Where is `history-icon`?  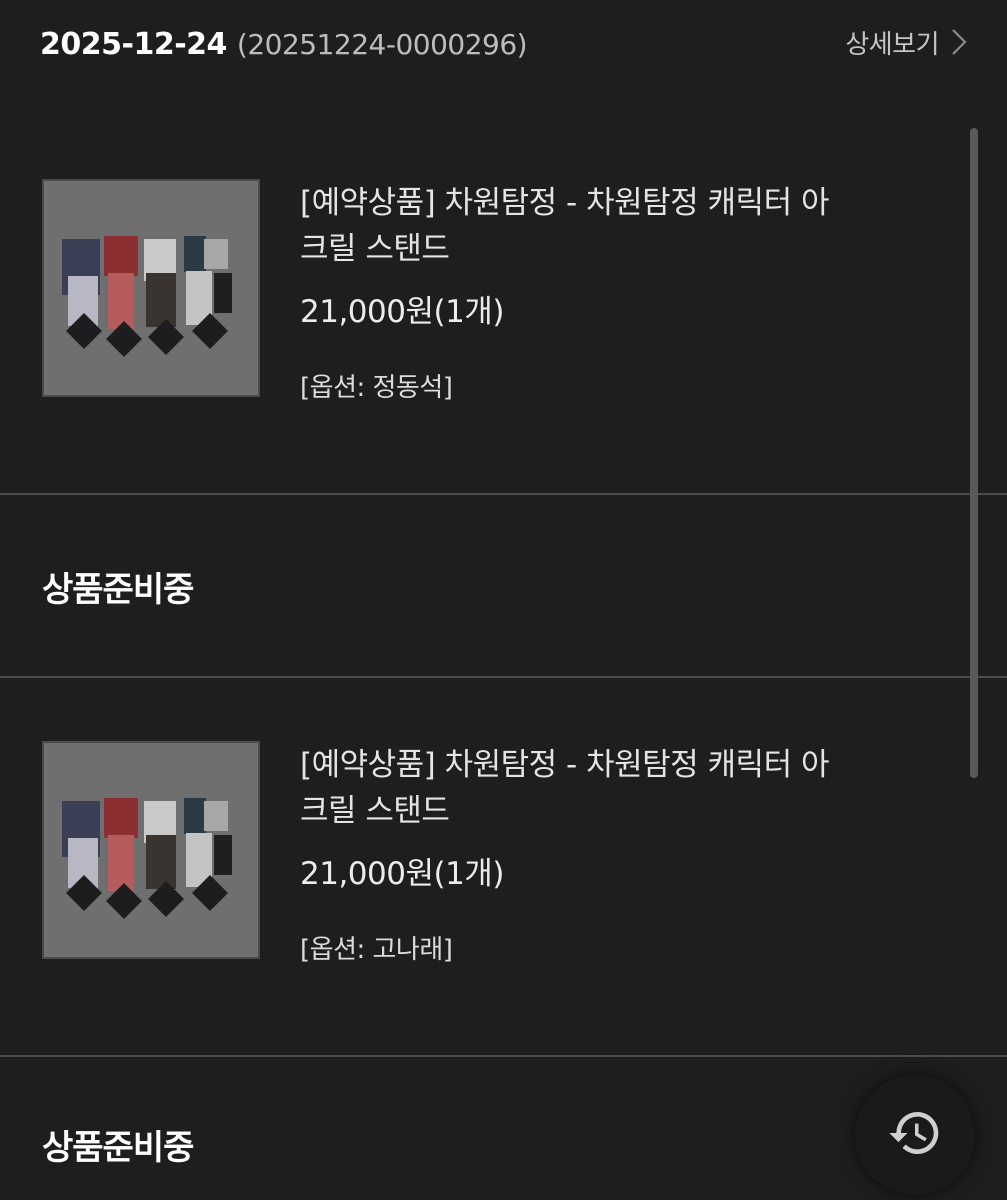 history-icon is located at coordinates (915, 1135).